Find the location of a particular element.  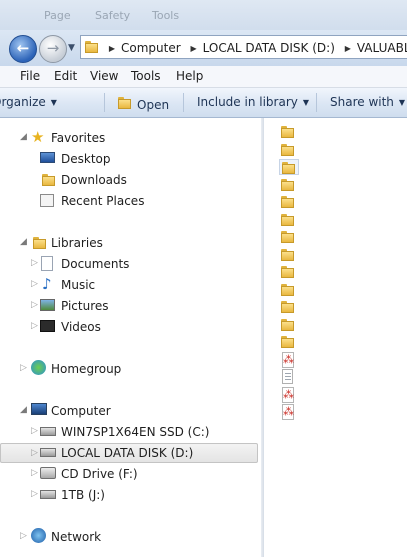

nav-music: ▷ ♪ Music is located at coordinates (131, 285).